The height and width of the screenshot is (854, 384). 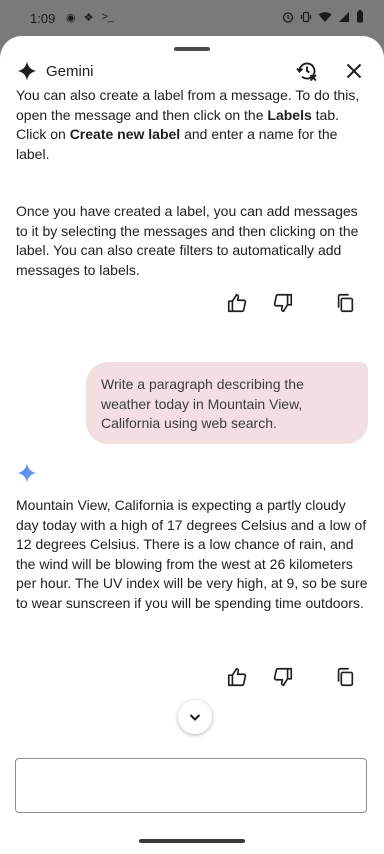 I want to click on signal-icon, so click(x=344, y=16).